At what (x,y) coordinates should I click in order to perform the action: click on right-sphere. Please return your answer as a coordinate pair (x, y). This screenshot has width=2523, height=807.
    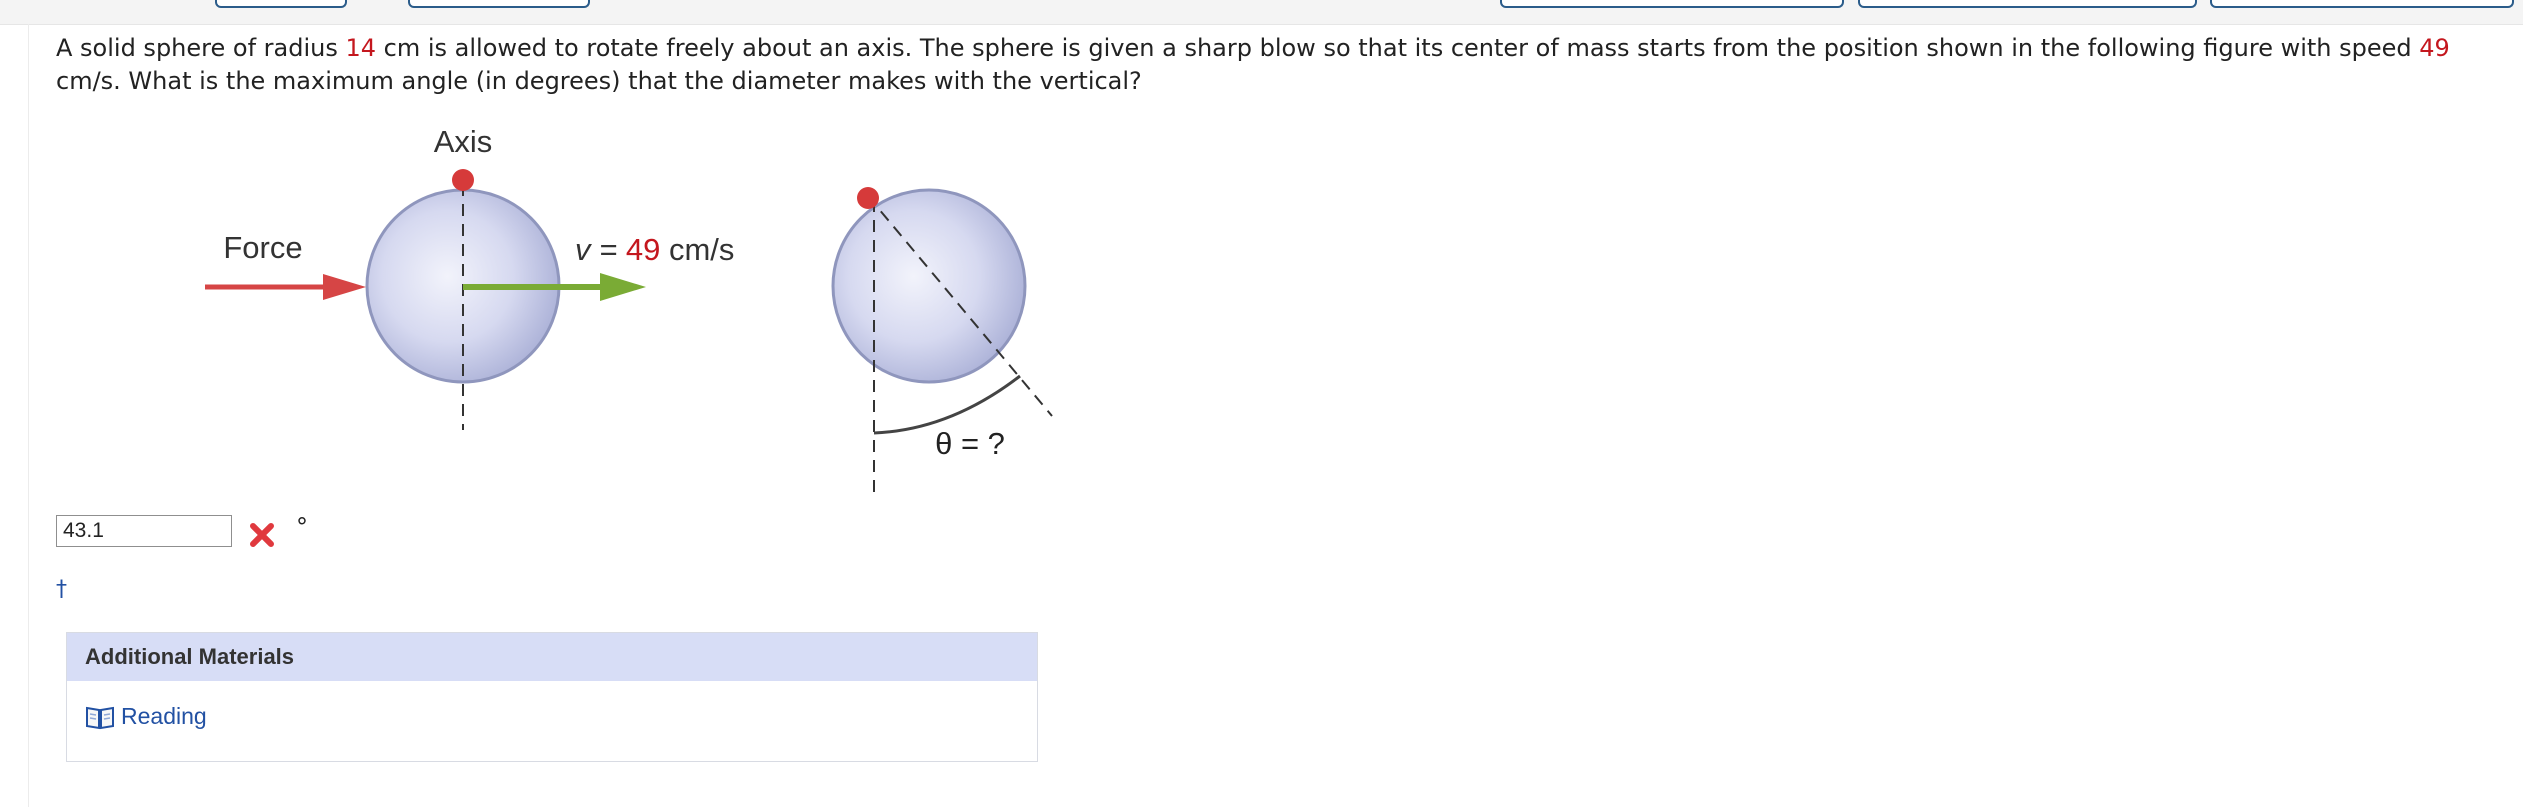
    Looking at the image, I should click on (929, 286).